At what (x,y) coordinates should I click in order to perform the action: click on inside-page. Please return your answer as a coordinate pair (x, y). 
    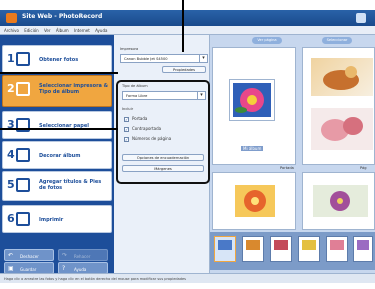
    Looking at the image, I should click on (338, 106).